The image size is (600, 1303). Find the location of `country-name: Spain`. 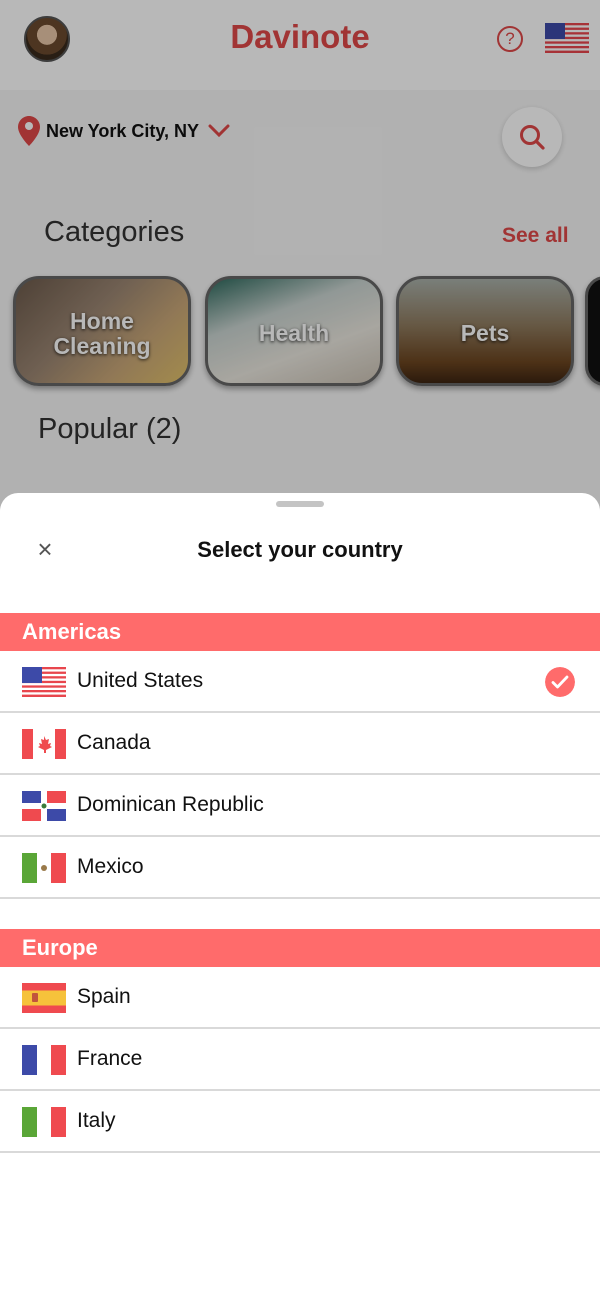

country-name: Spain is located at coordinates (104, 996).